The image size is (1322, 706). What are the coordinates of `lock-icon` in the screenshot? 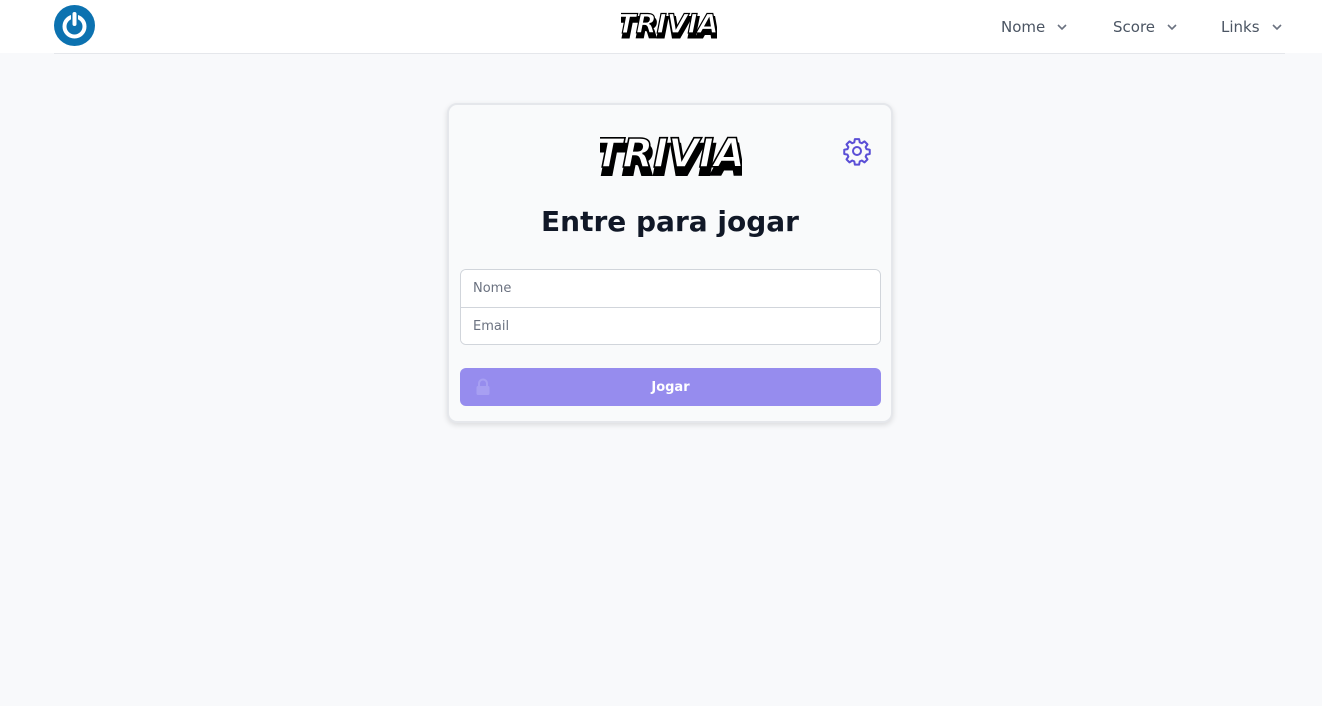 It's located at (483, 386).